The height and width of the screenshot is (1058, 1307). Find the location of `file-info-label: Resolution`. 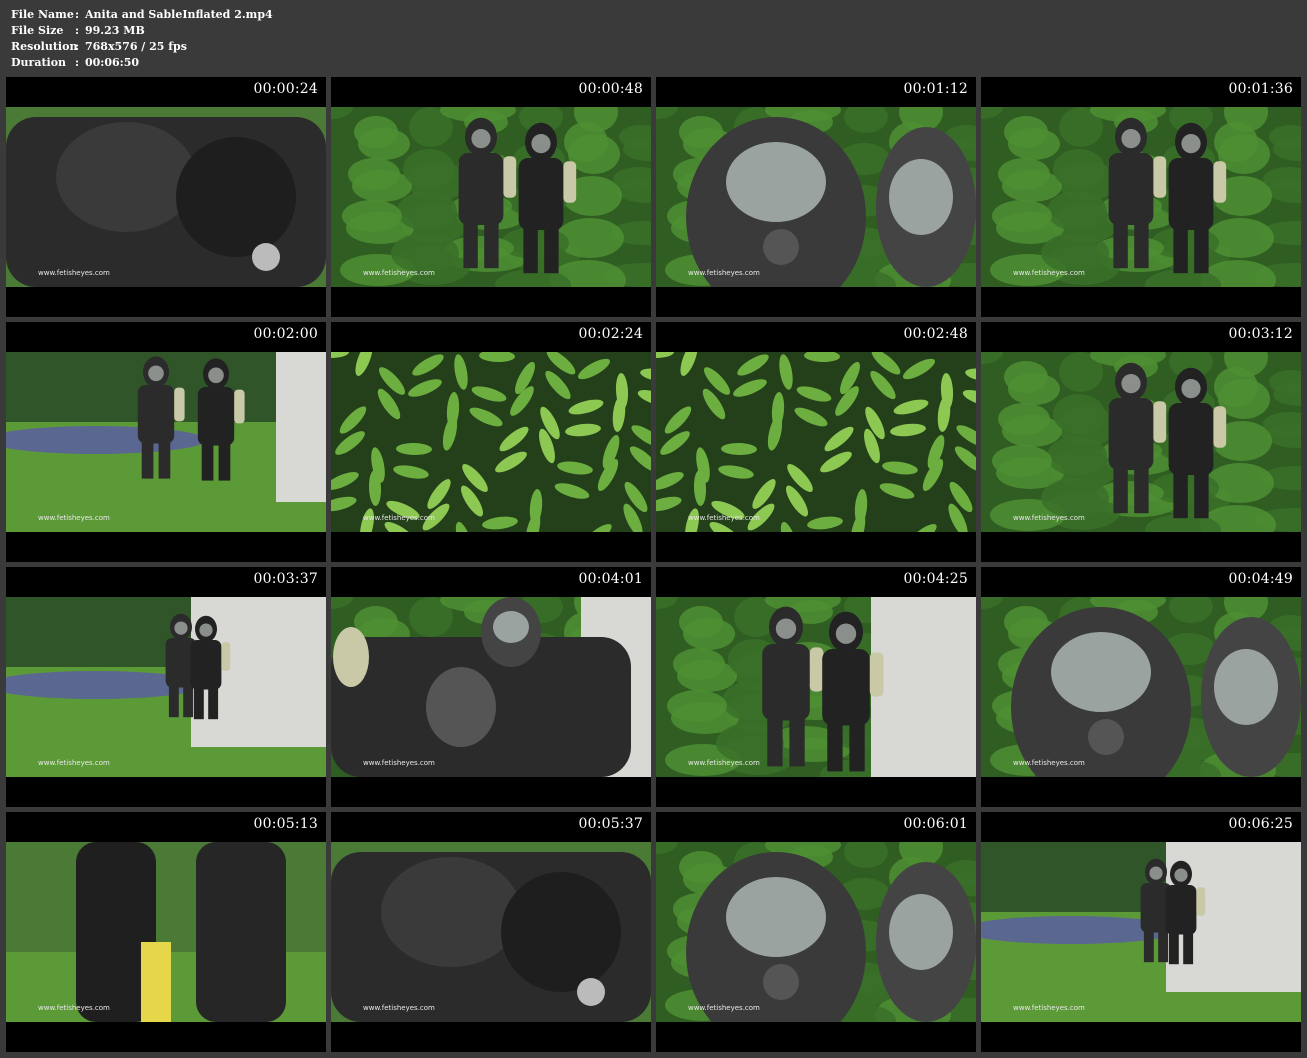

file-info-label: Resolution is located at coordinates (44, 46).